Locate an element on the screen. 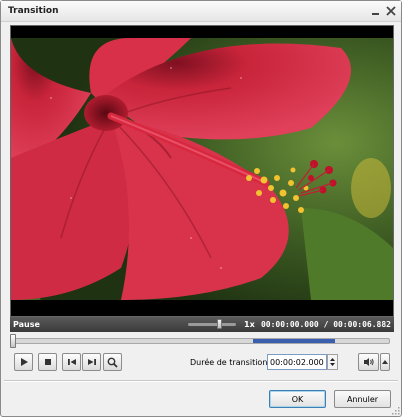 The height and width of the screenshot is (417, 402). volume-menu-button is located at coordinates (385, 362).